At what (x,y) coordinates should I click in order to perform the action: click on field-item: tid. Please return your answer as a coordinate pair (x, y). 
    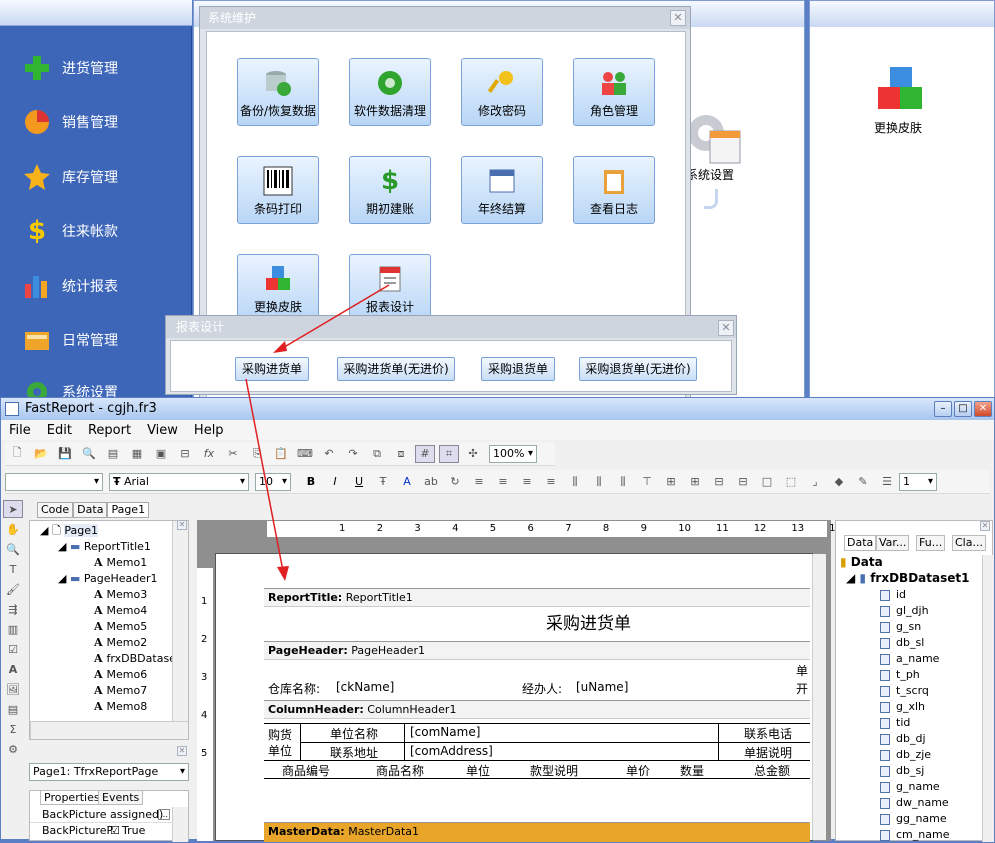
    Looking at the image, I should click on (895, 723).